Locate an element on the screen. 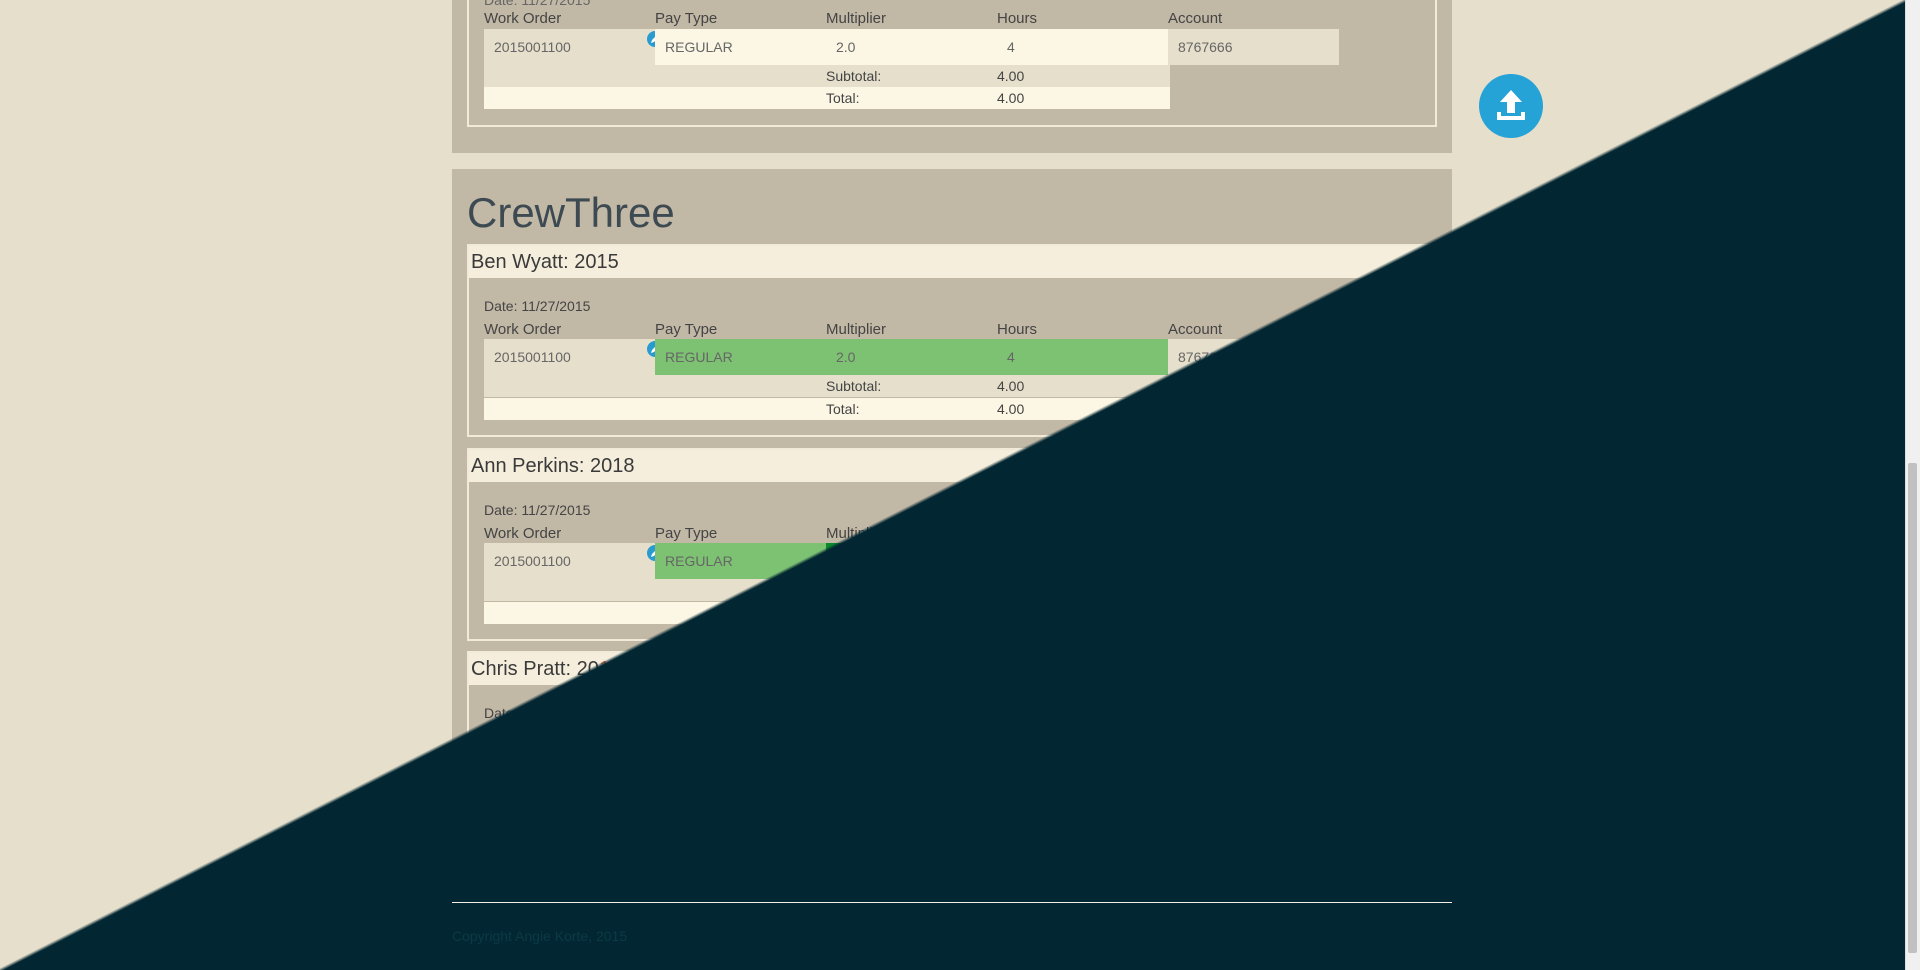 This screenshot has width=1920, height=970. upload-icon is located at coordinates (1511, 105).